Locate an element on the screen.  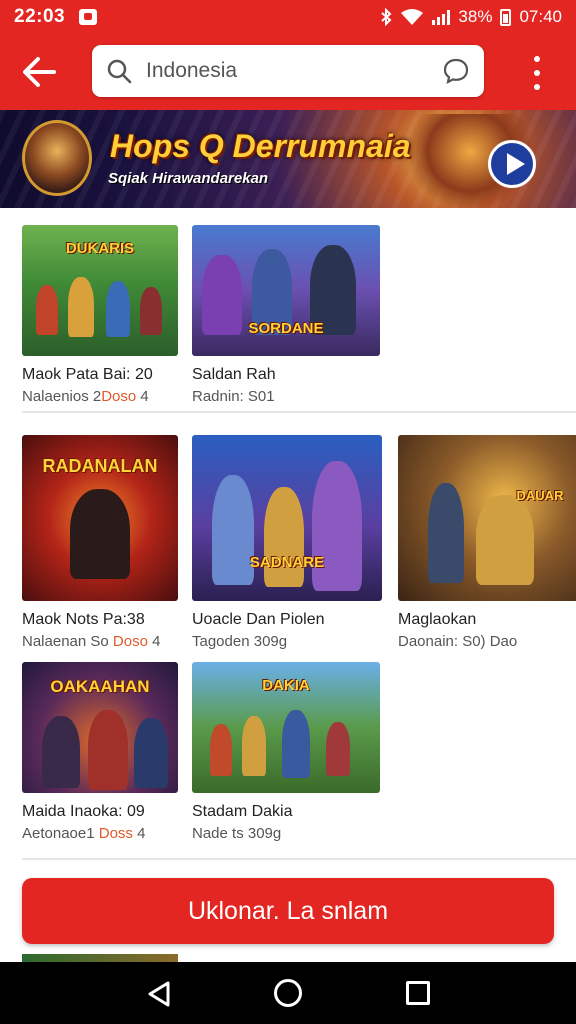
game-title: Saldan Rah is located at coordinates (234, 374).